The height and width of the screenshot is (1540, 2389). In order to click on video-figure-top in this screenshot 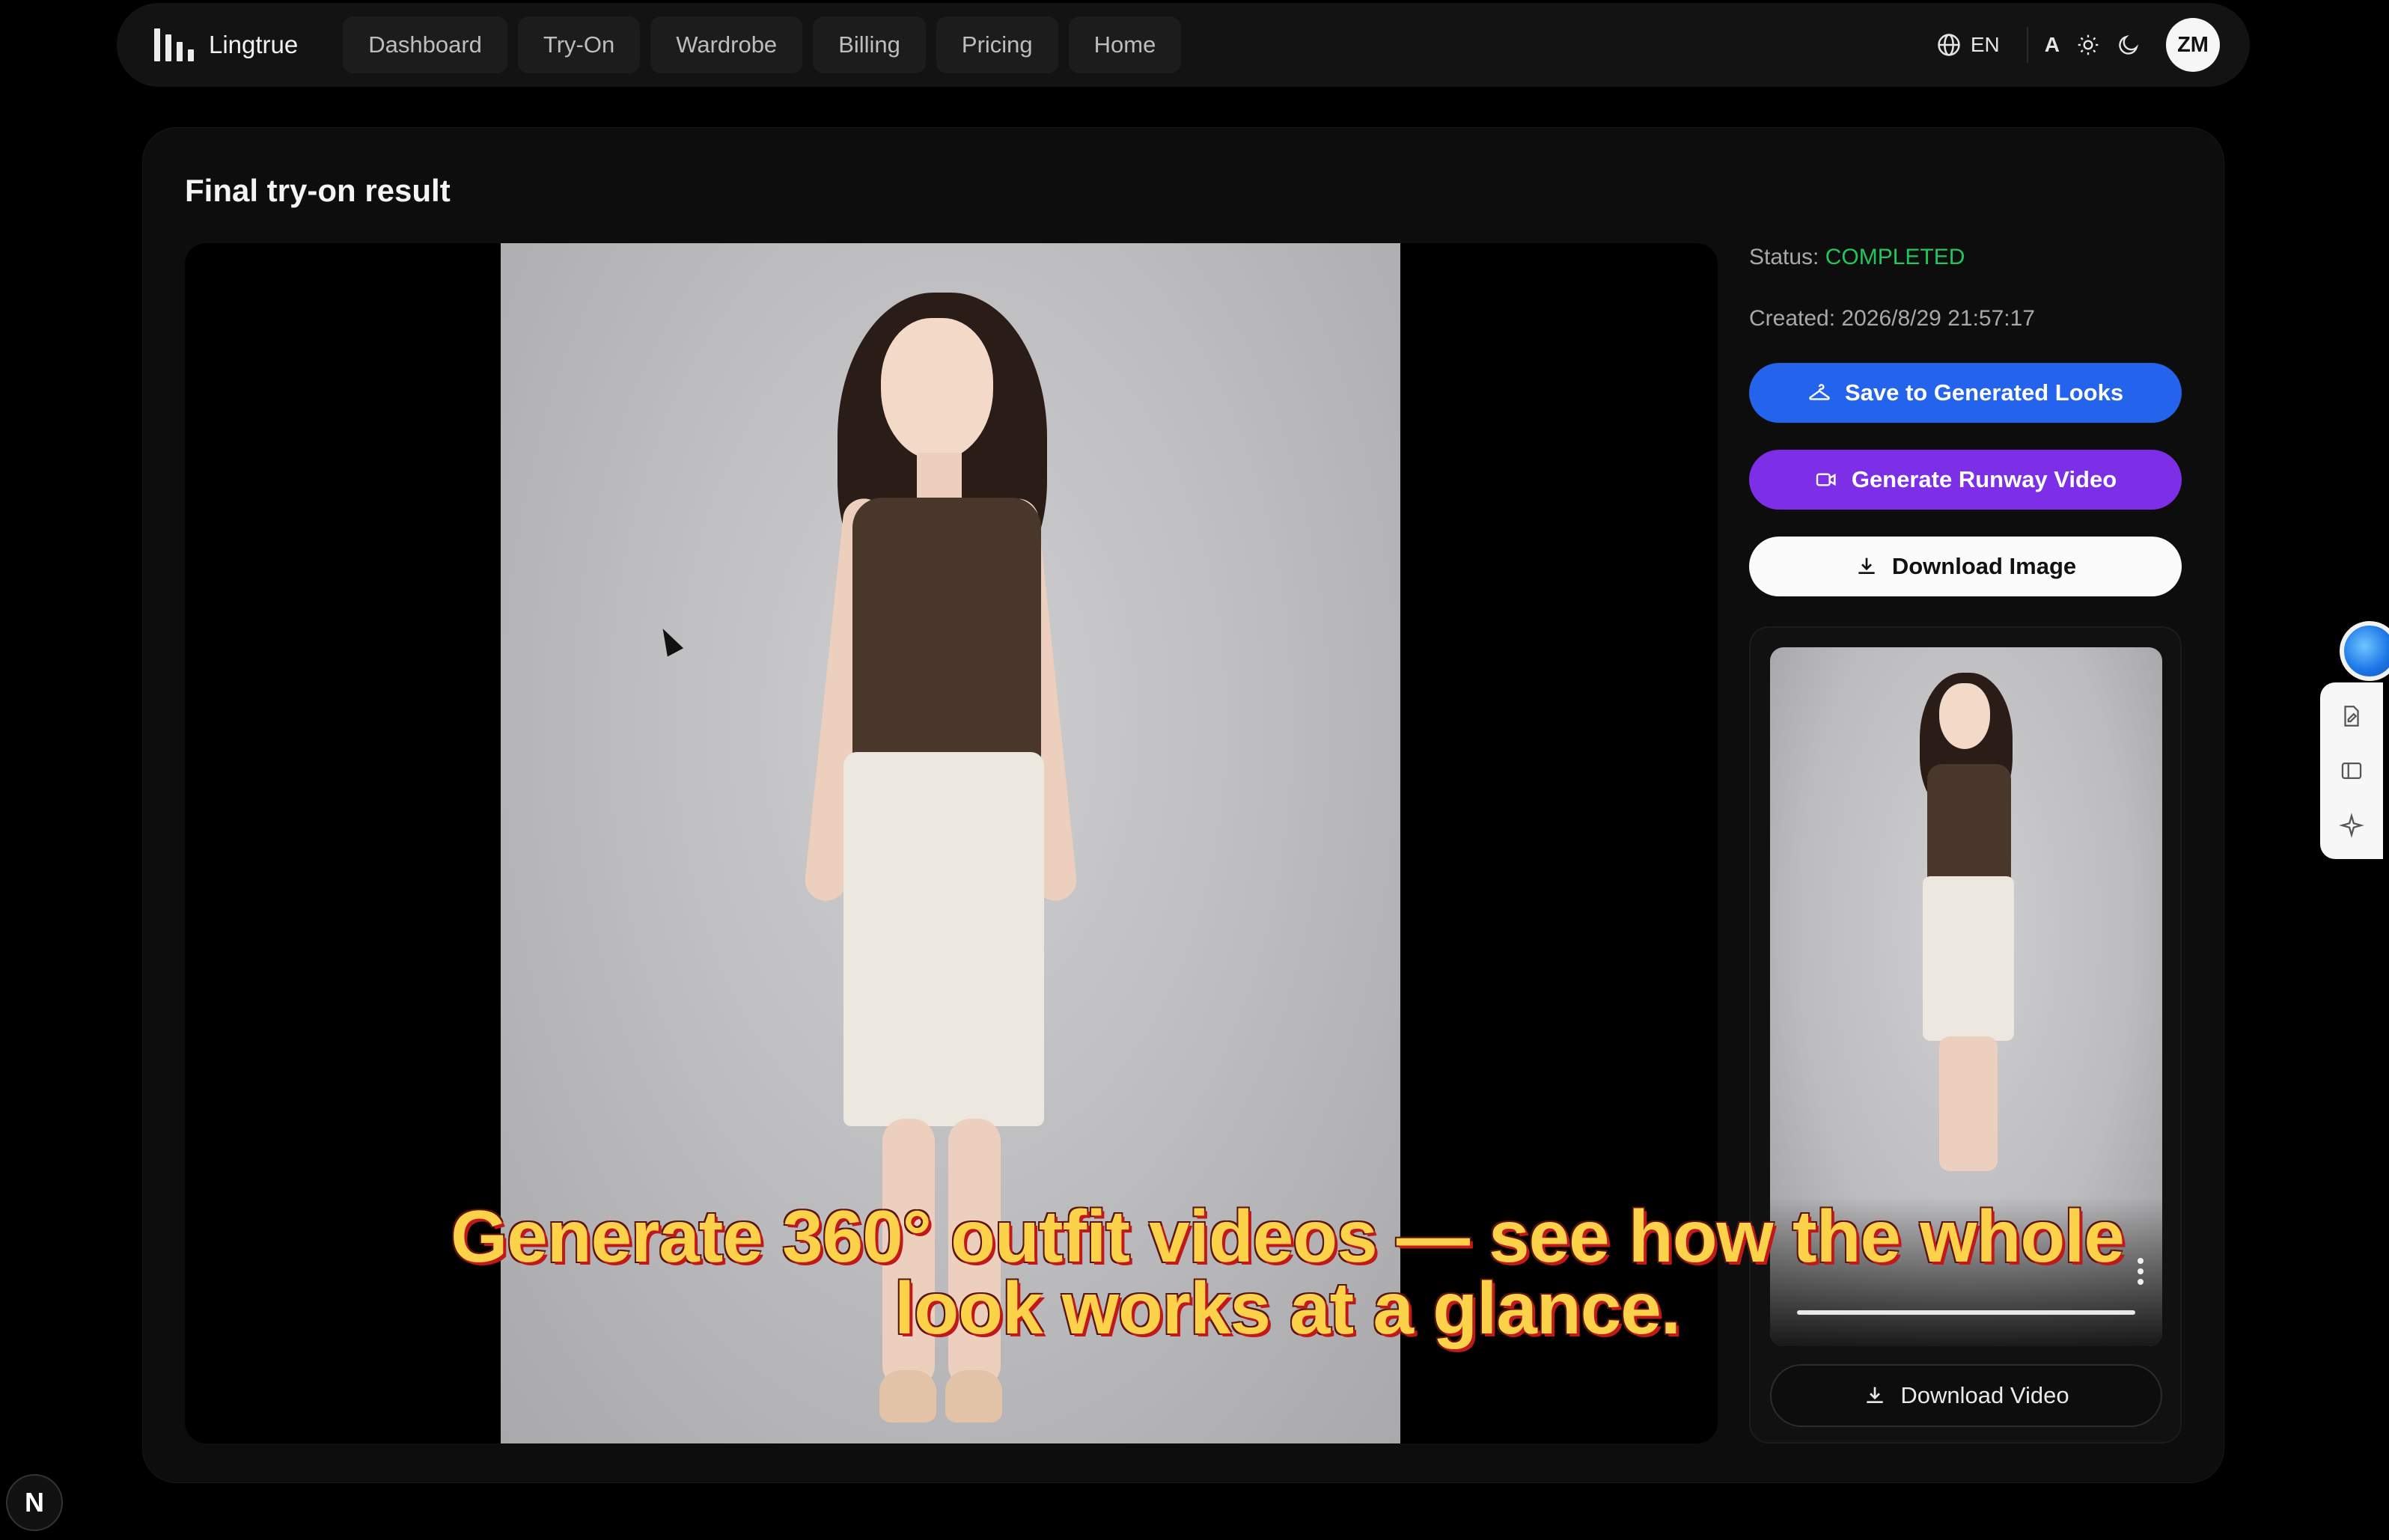, I will do `click(1969, 824)`.